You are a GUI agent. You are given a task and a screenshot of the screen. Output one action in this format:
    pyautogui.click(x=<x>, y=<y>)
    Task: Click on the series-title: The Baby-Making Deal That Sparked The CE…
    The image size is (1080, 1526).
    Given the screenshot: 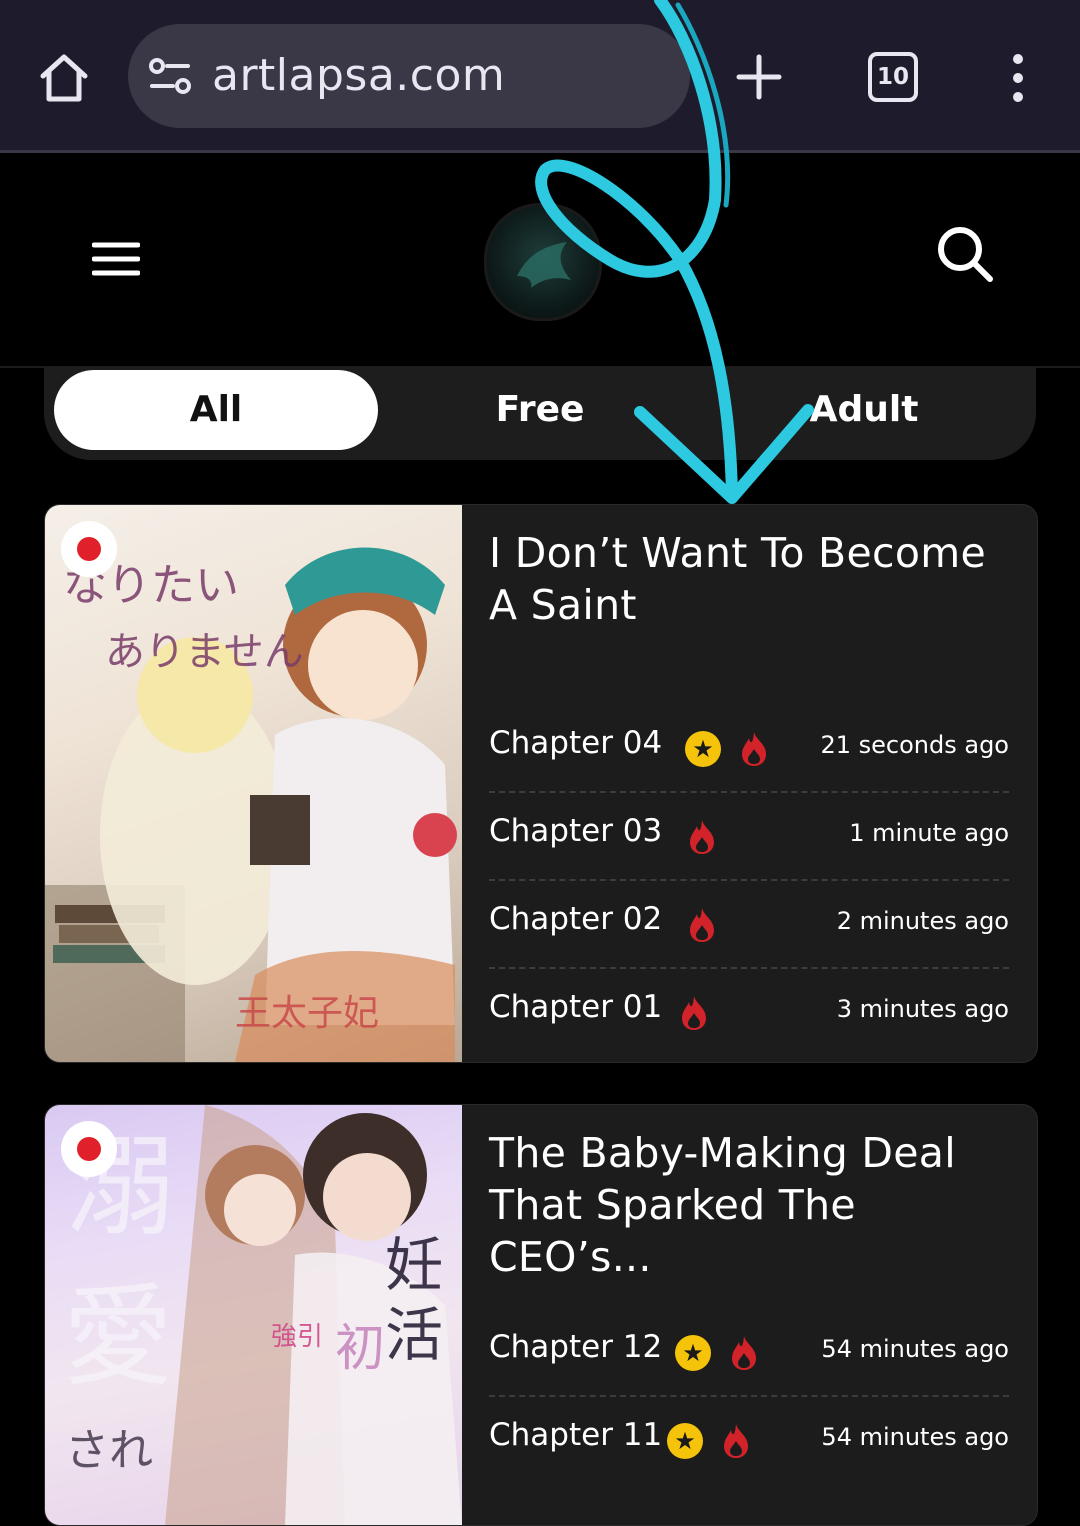 What is the action you would take?
    pyautogui.click(x=754, y=1205)
    